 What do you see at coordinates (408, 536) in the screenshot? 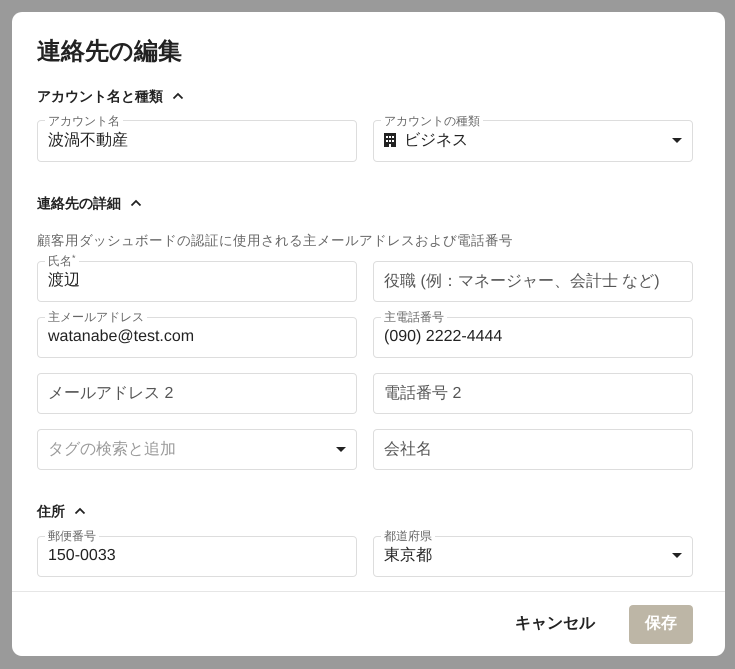
I see `field-label: 都道府県` at bounding box center [408, 536].